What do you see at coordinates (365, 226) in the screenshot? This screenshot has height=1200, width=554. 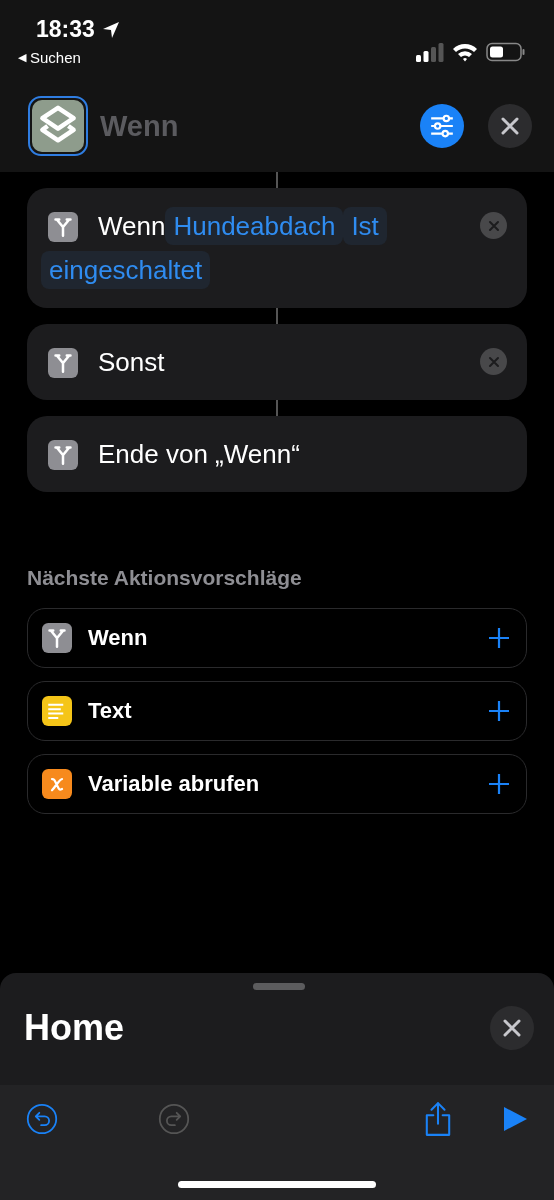 I see `variable-token: Ist` at bounding box center [365, 226].